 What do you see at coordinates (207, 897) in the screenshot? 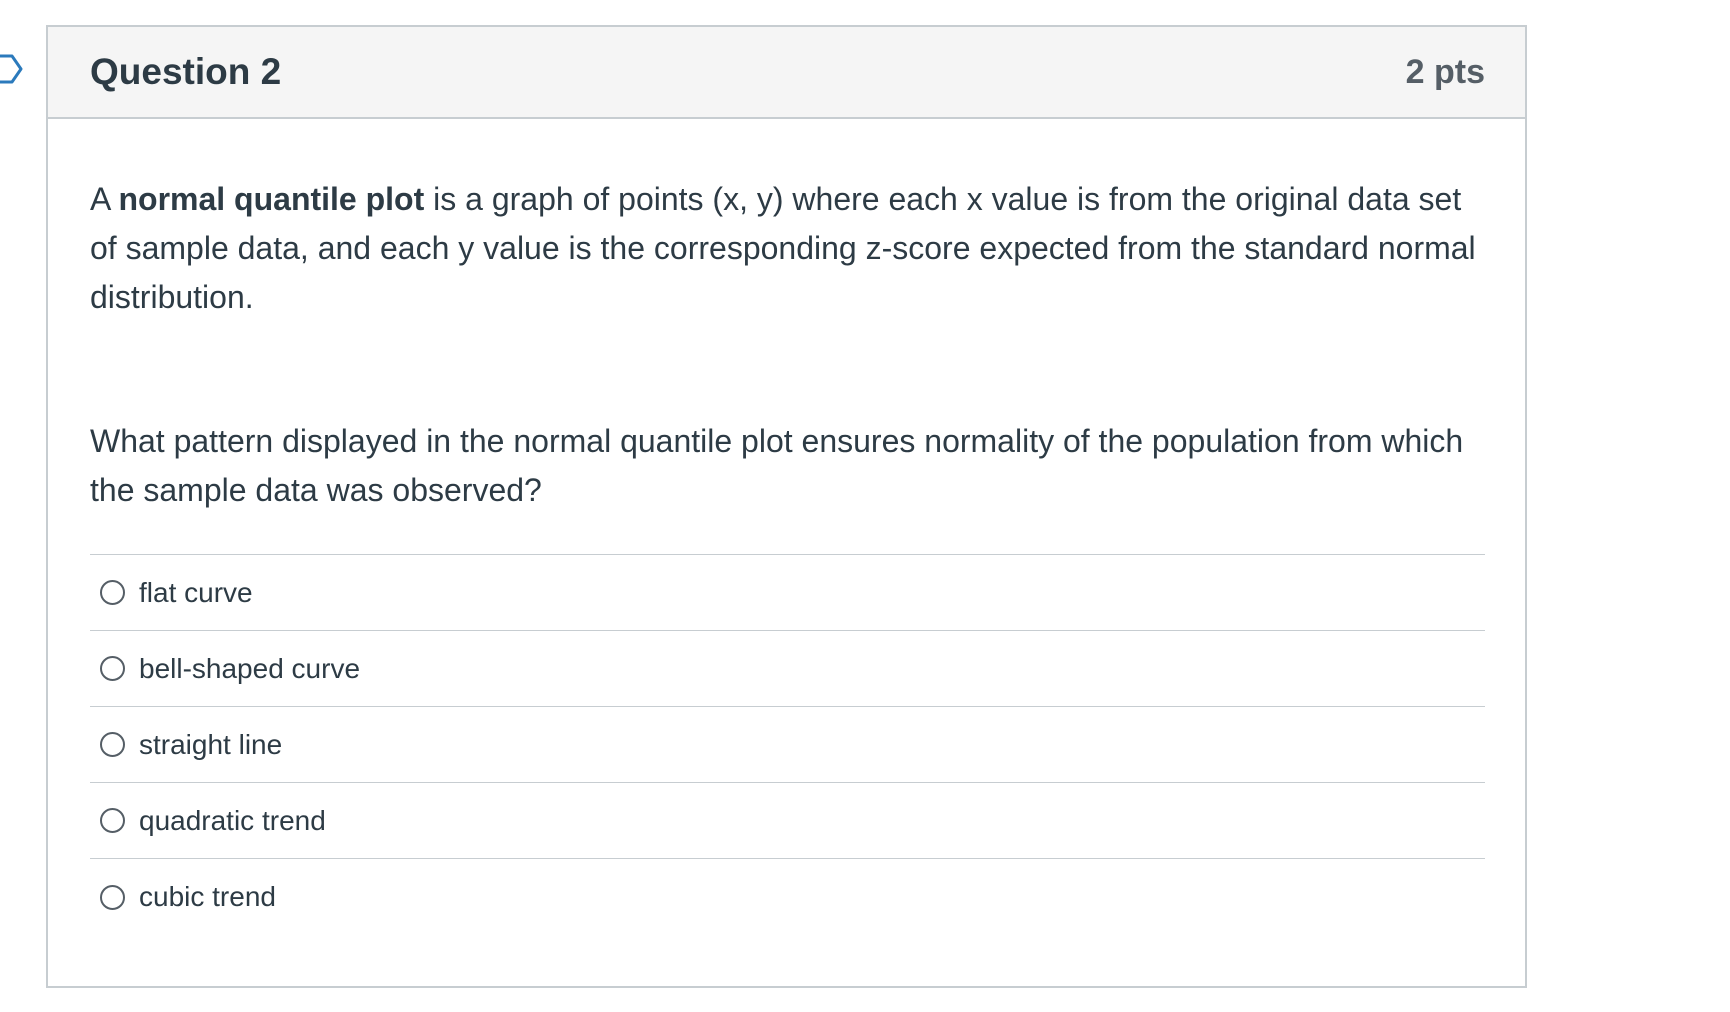
I see `answer-label: cubic trend` at bounding box center [207, 897].